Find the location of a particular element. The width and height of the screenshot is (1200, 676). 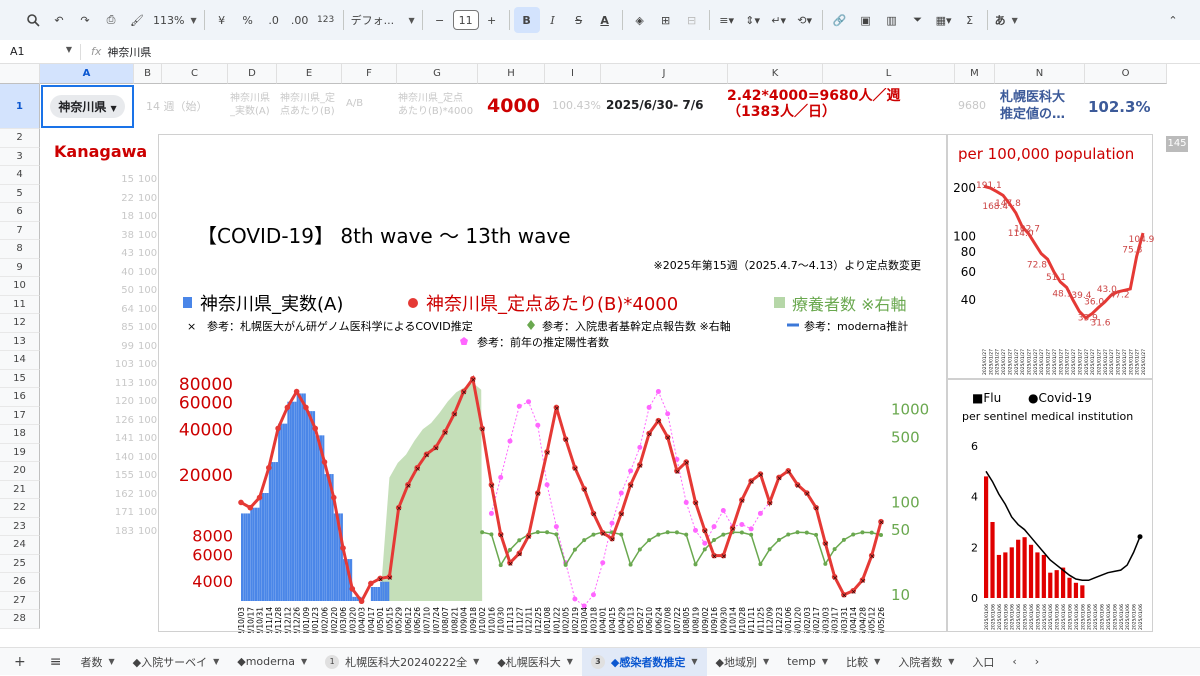

row-header-20: 20 is located at coordinates (20, 471).